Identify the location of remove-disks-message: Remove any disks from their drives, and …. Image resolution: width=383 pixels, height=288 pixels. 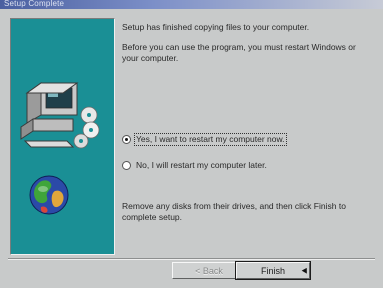
(234, 211).